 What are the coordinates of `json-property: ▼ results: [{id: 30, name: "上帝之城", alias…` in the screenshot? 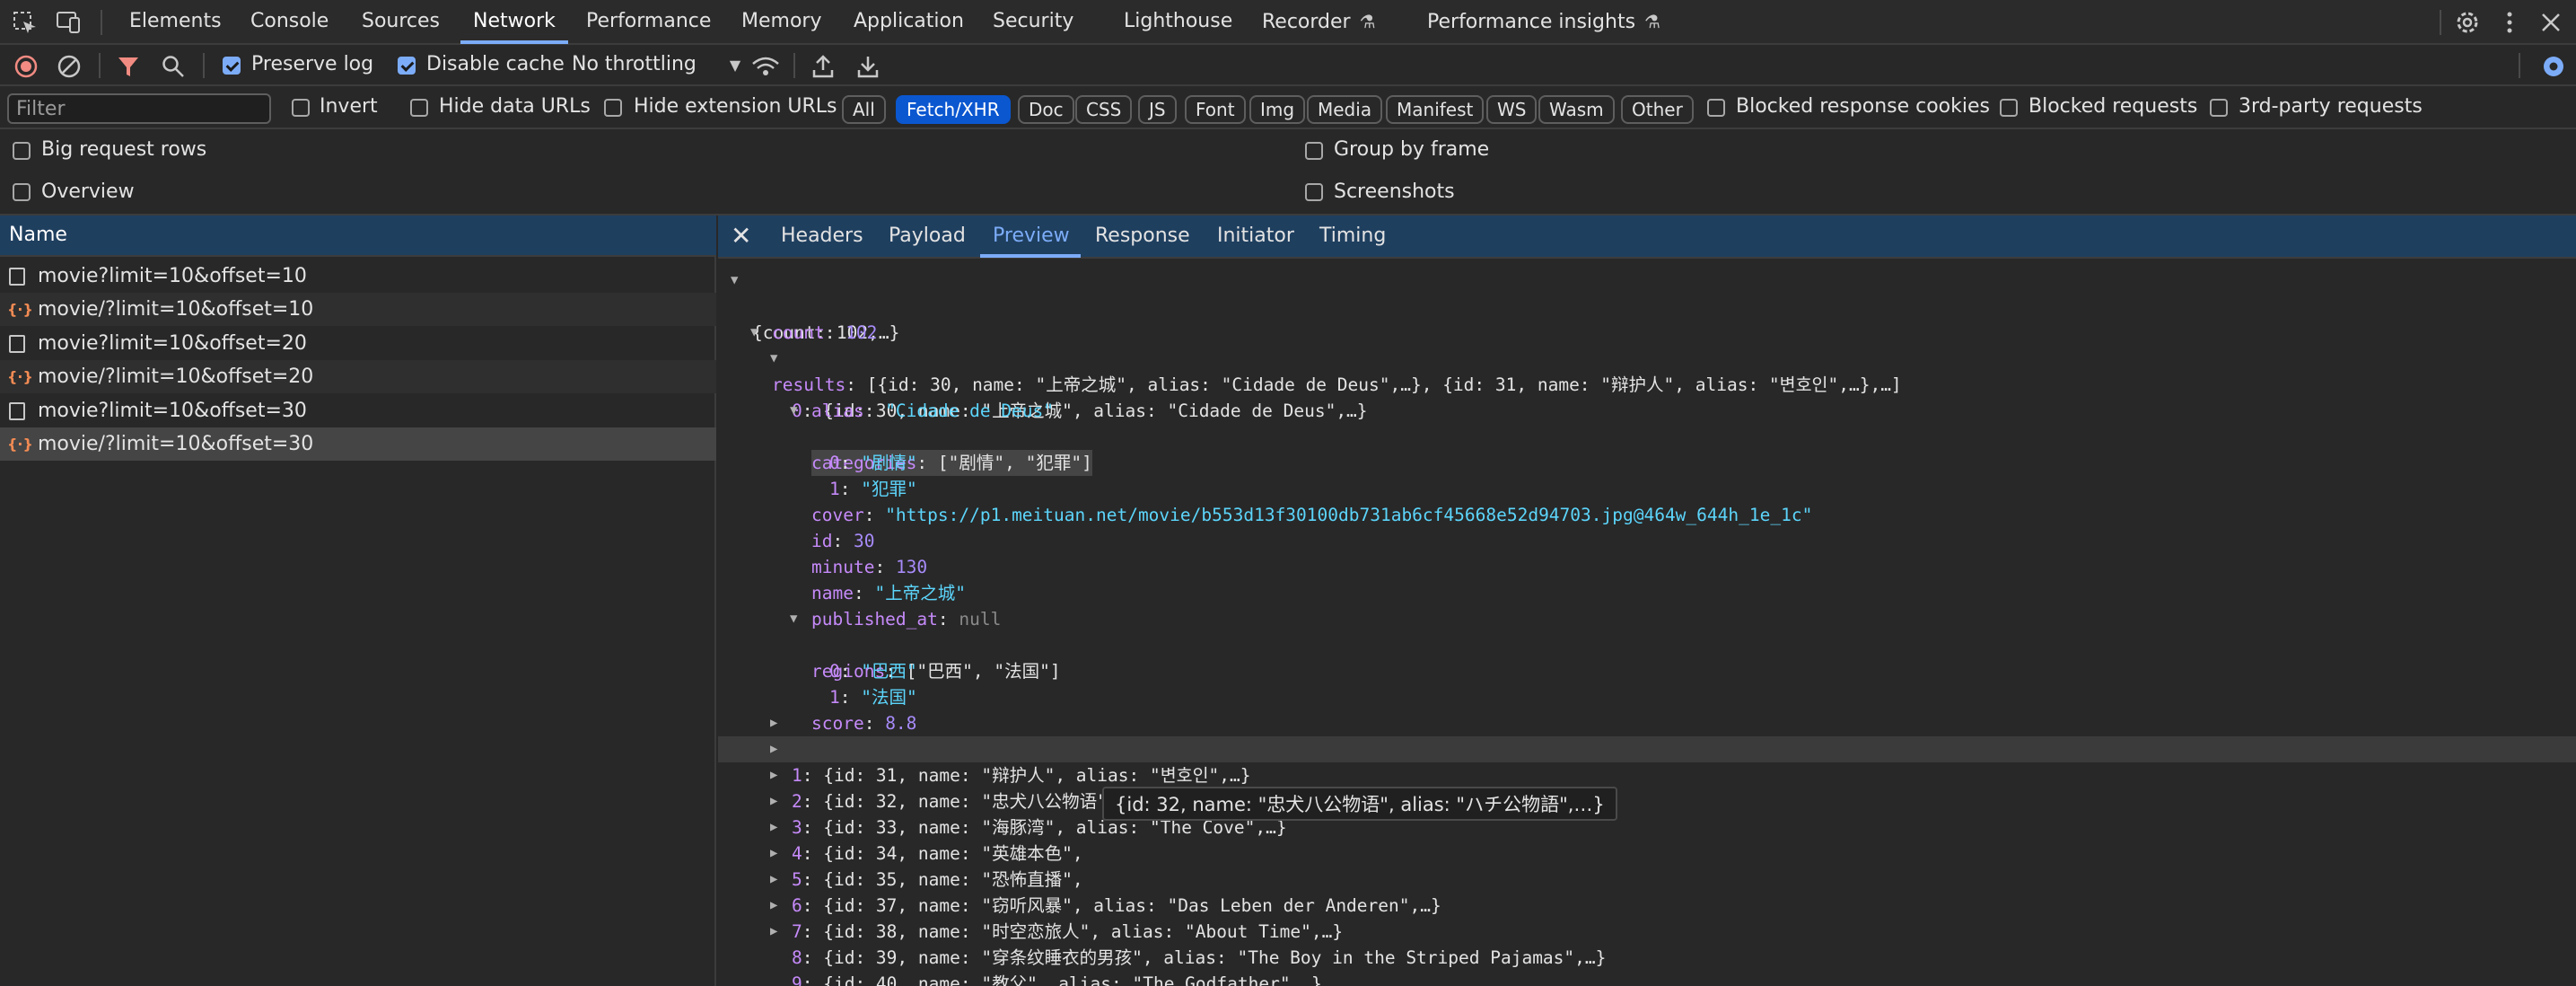 It's located at (1647, 358).